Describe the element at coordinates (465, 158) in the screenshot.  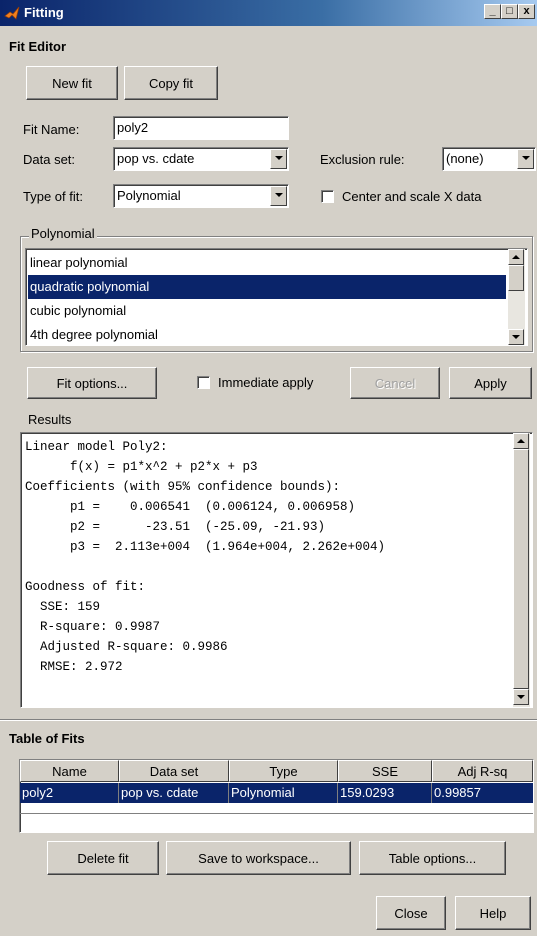
I see `exclusion-rule-value: (none)` at that location.